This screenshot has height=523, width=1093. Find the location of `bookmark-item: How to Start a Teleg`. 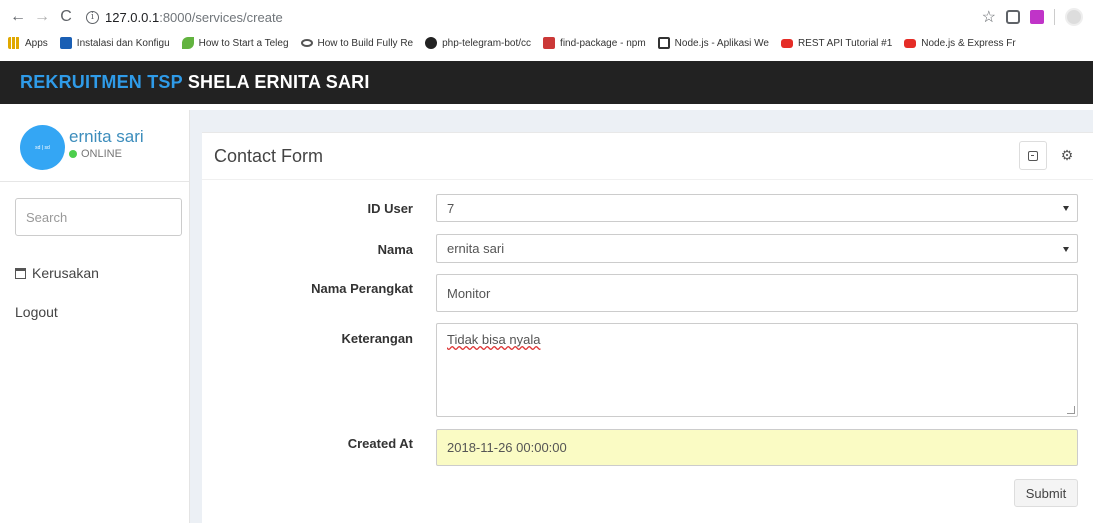

bookmark-item: How to Start a Teleg is located at coordinates (235, 43).